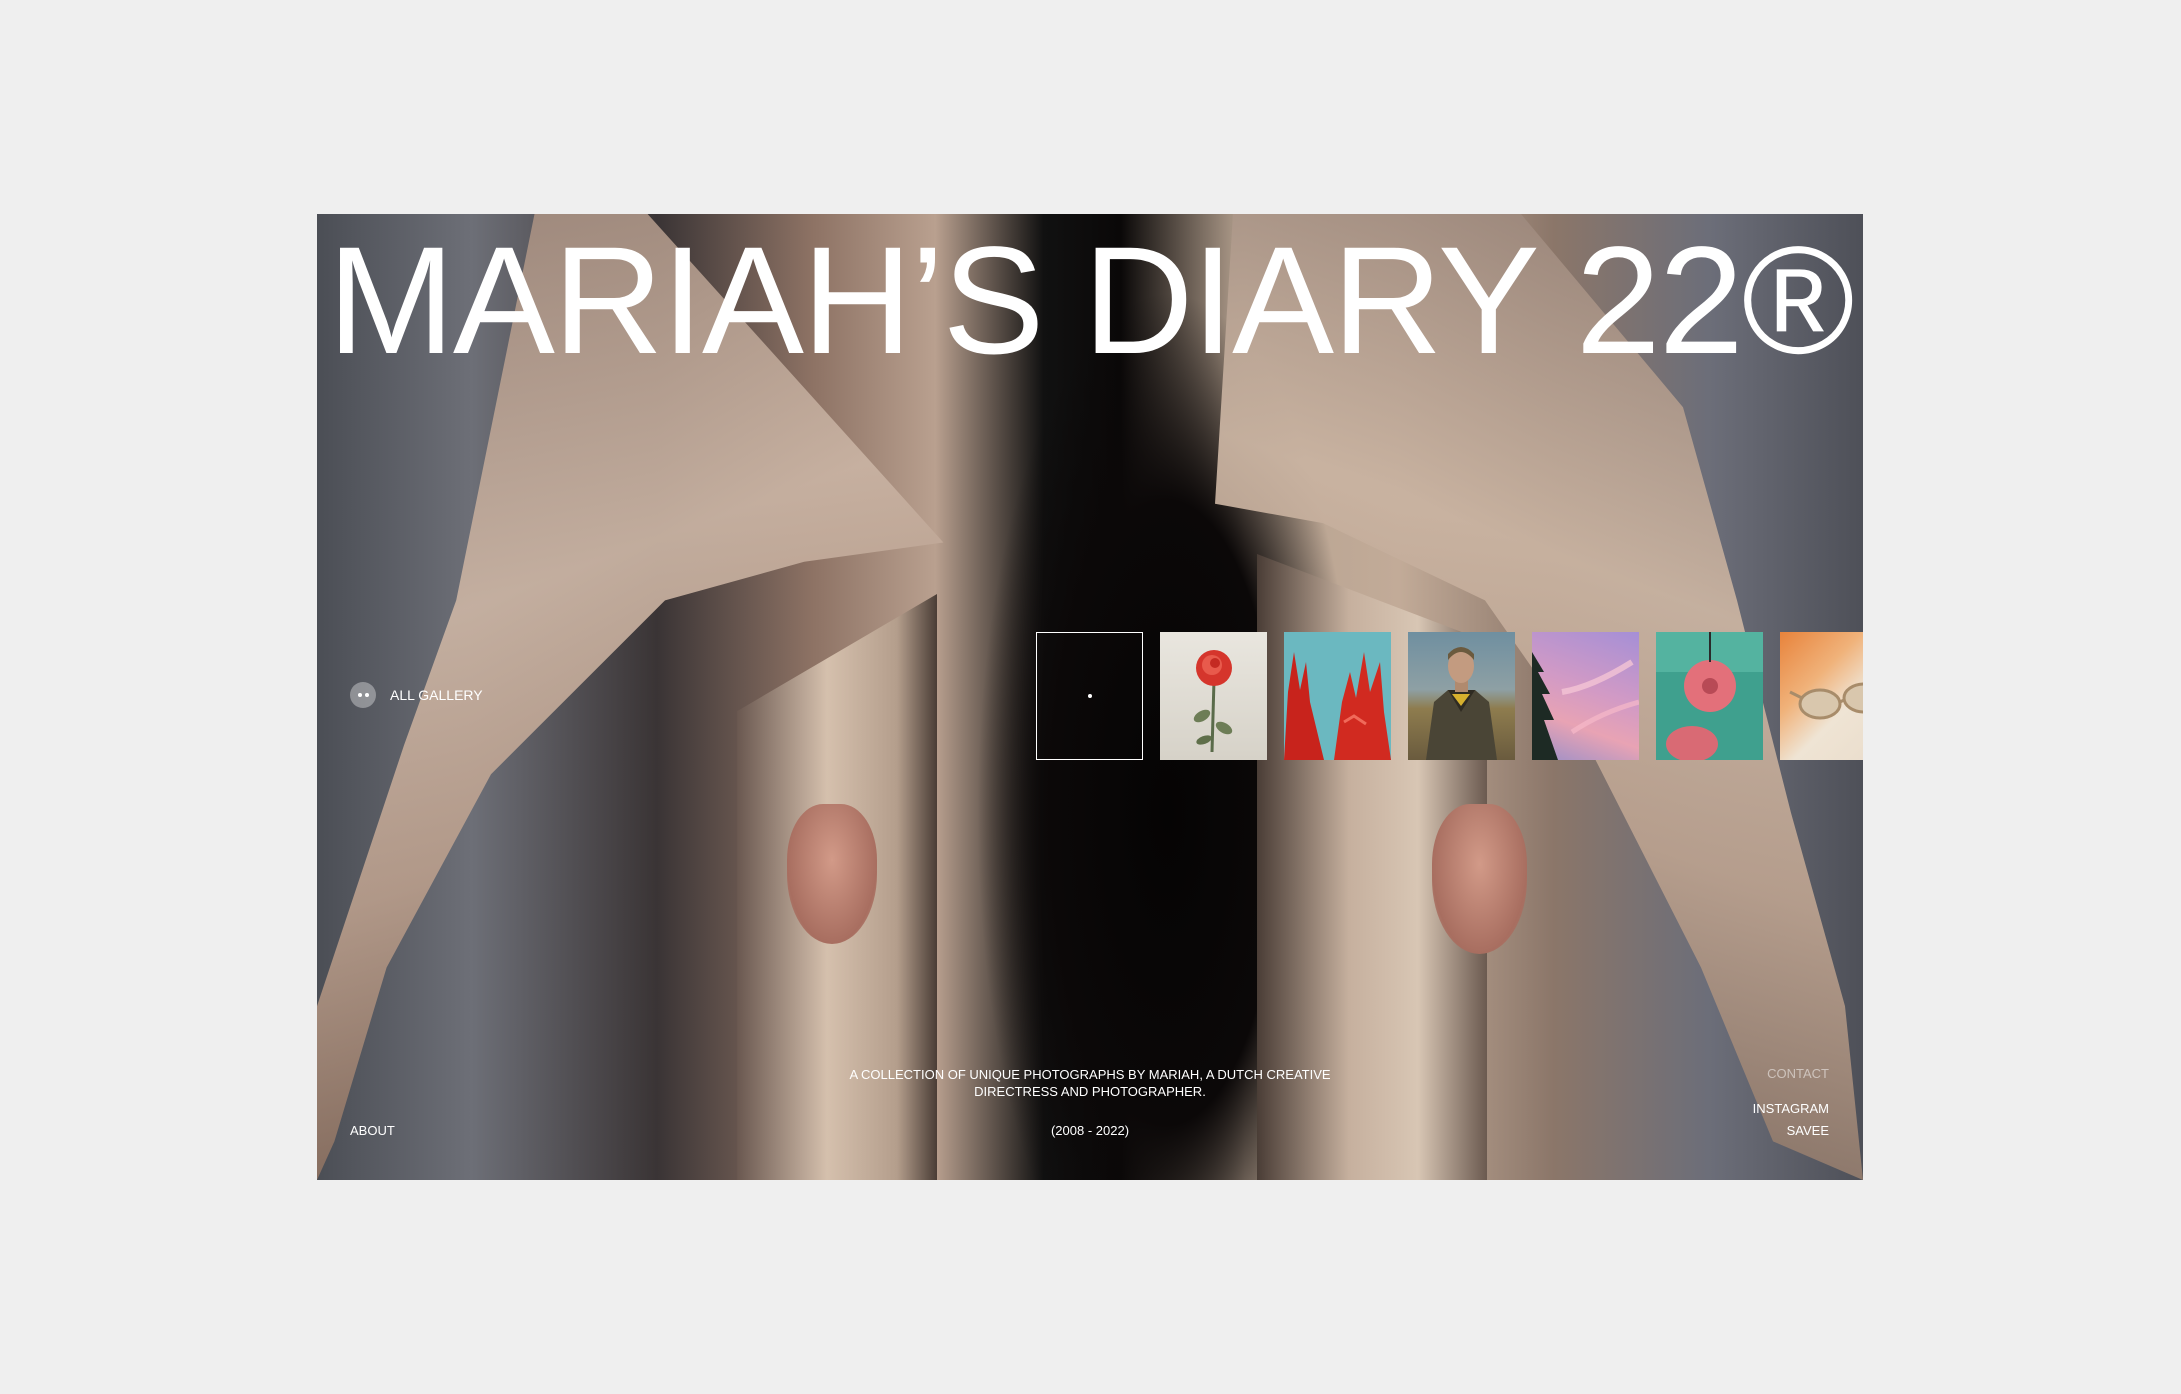 This screenshot has height=1394, width=2181. I want to click on thumbnail-pink-sky-tree, so click(1585, 696).